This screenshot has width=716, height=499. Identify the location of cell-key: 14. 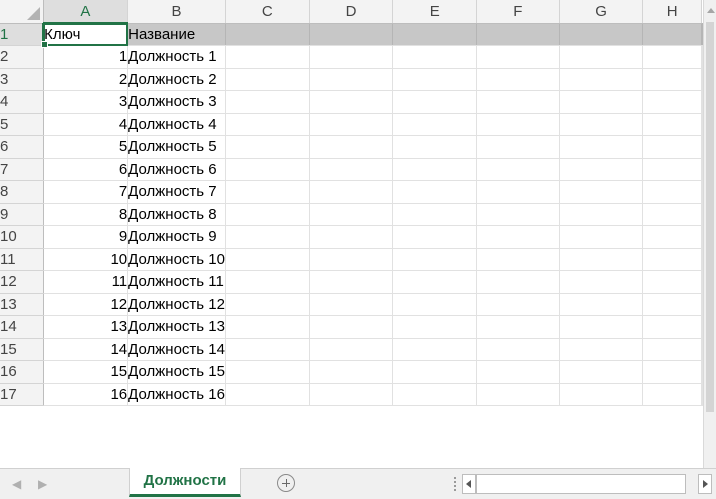
(86, 349).